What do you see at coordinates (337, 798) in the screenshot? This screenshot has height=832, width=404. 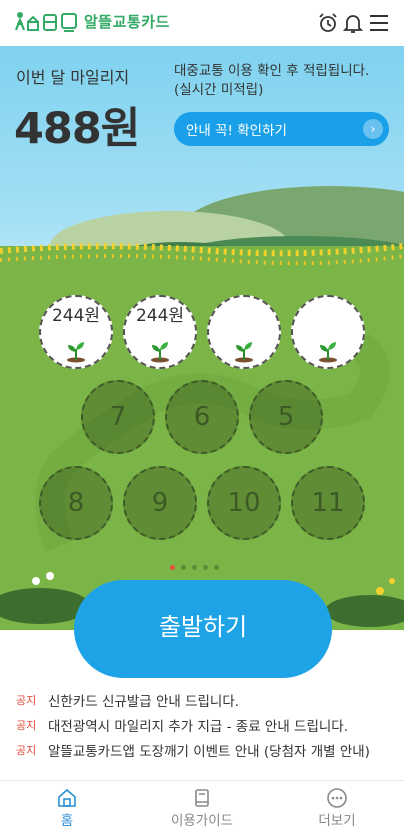 I see `more-dots-icon` at bounding box center [337, 798].